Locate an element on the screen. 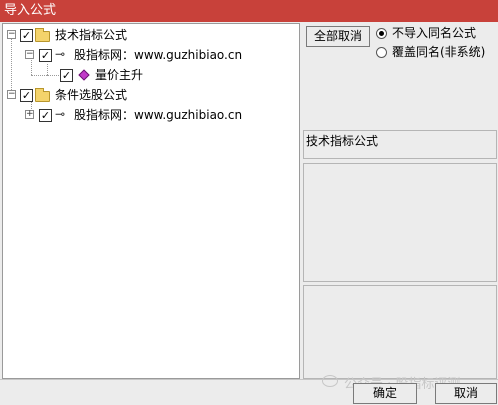 This screenshot has width=498, height=405. checkbox-tech: ✓ is located at coordinates (26, 35).